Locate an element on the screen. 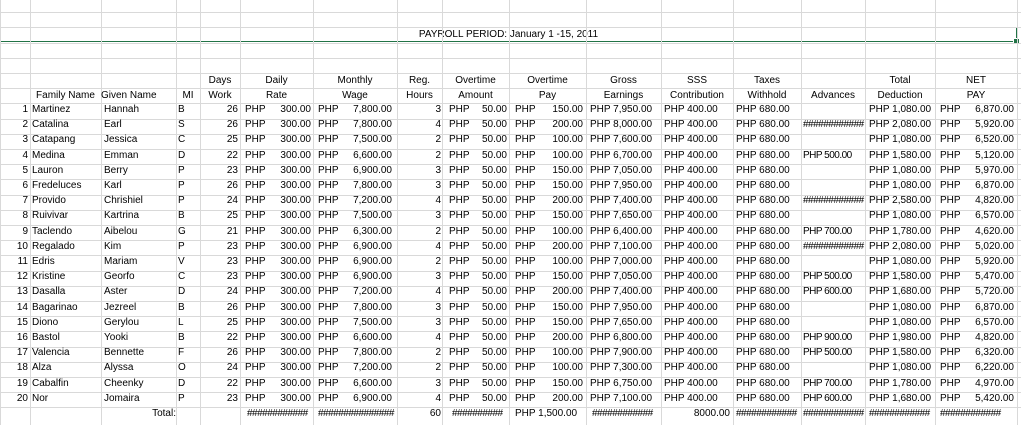  given-name: Karl is located at coordinates (140, 185).